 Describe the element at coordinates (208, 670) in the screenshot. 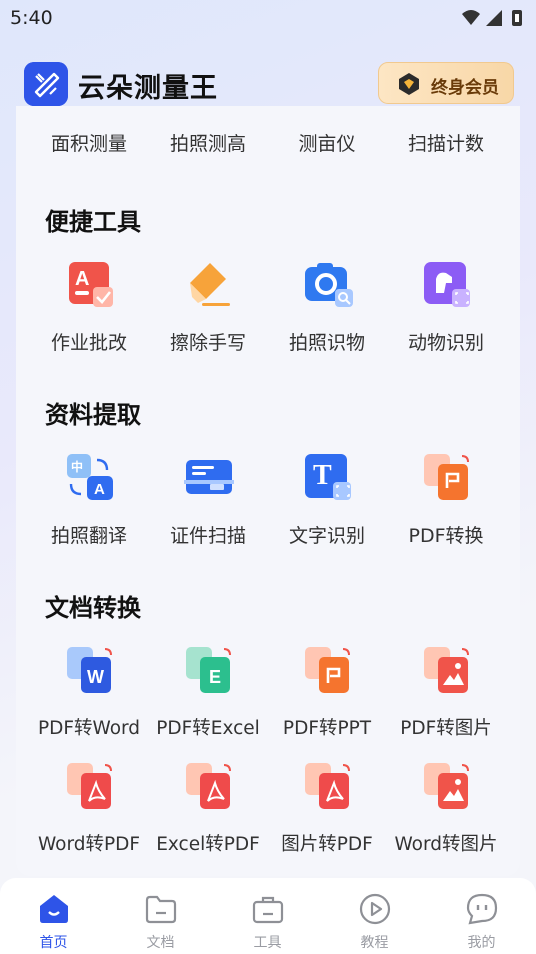

I see `pdf-to-excel-icon: E` at that location.